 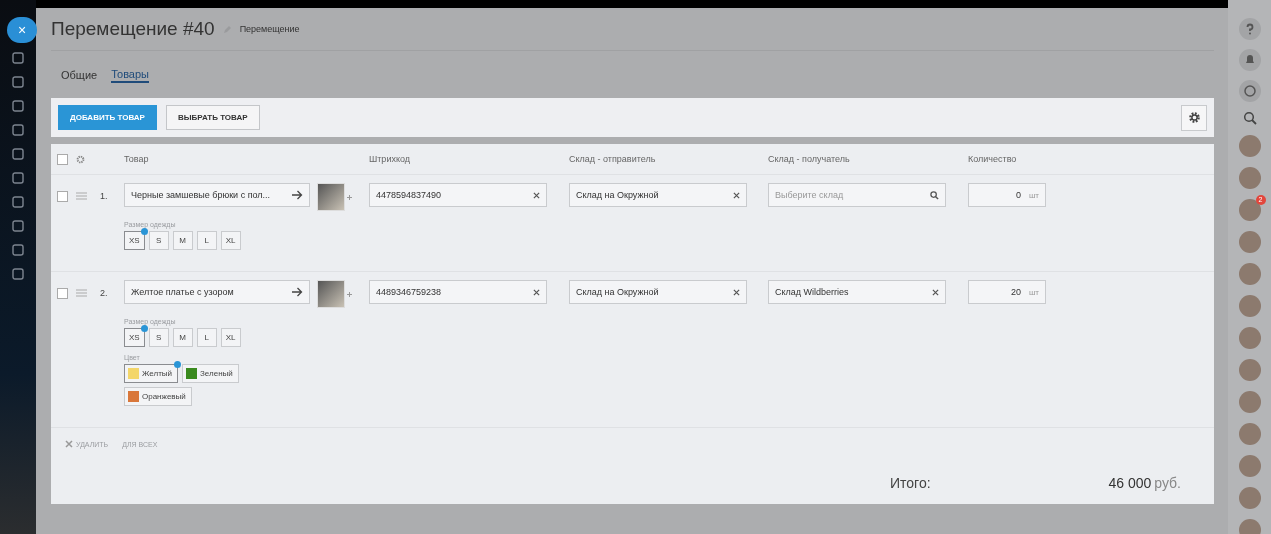 I want to click on settings-icon, so click(x=80, y=159).